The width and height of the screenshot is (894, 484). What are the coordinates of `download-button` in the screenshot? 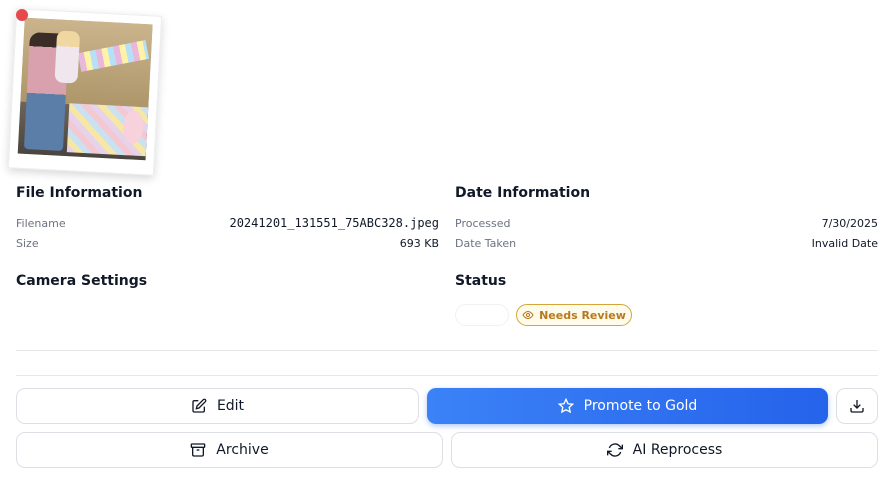 It's located at (857, 406).